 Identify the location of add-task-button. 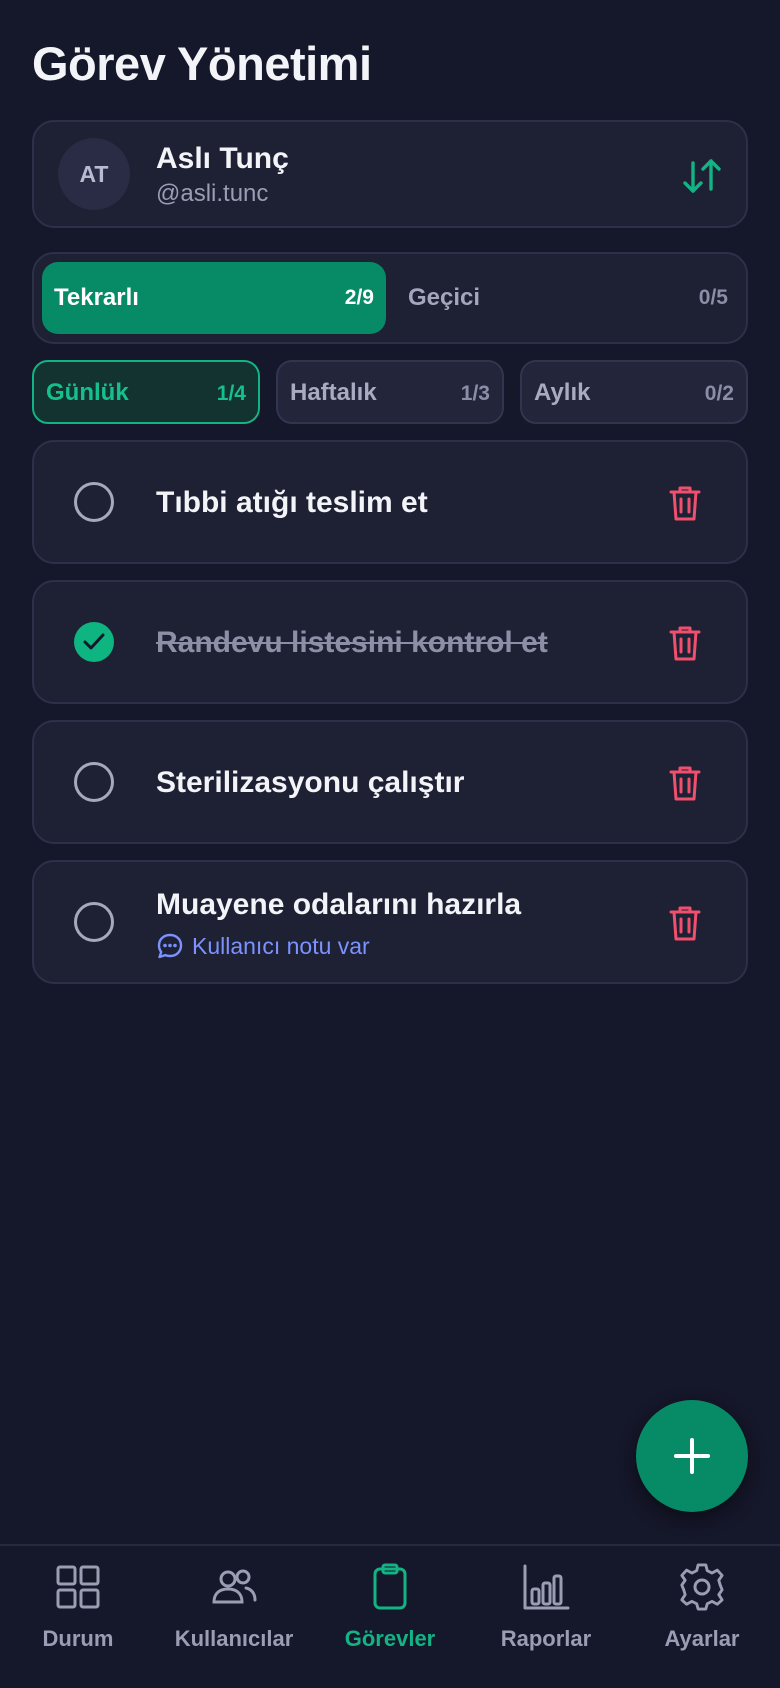
(692, 1456).